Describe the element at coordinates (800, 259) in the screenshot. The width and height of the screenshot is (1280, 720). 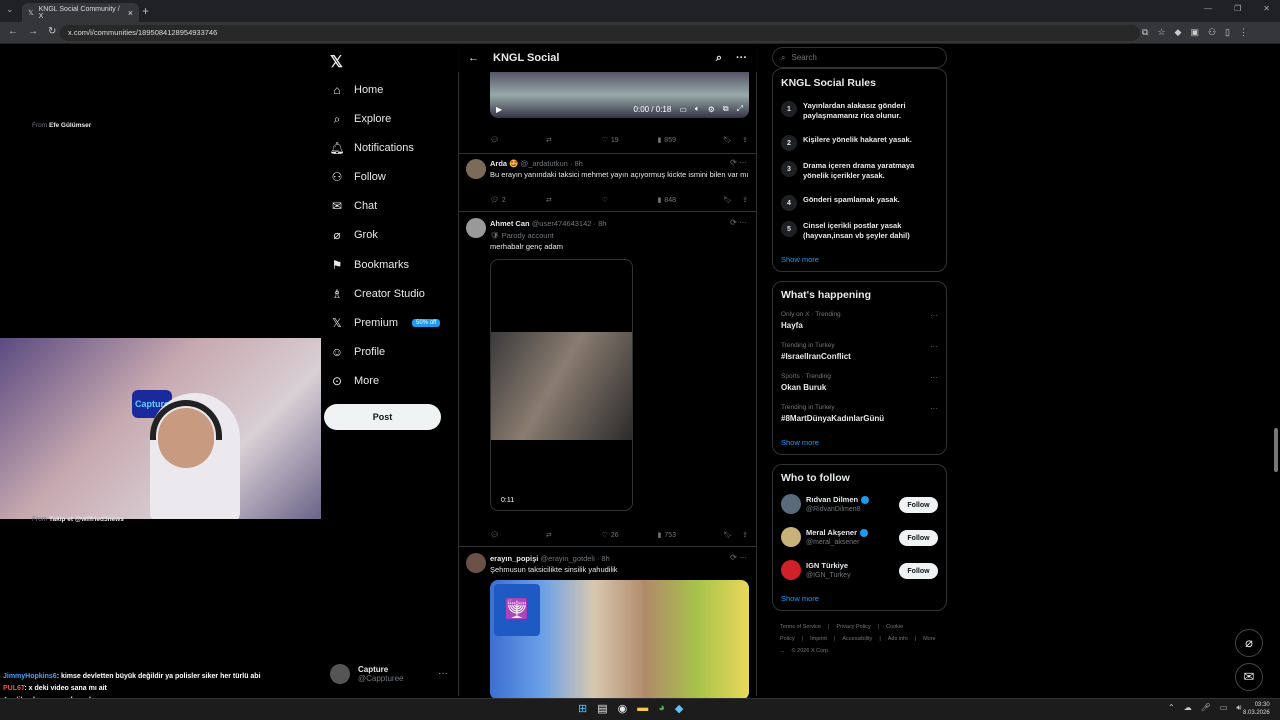
I see `rules-show-more: Show more` at that location.